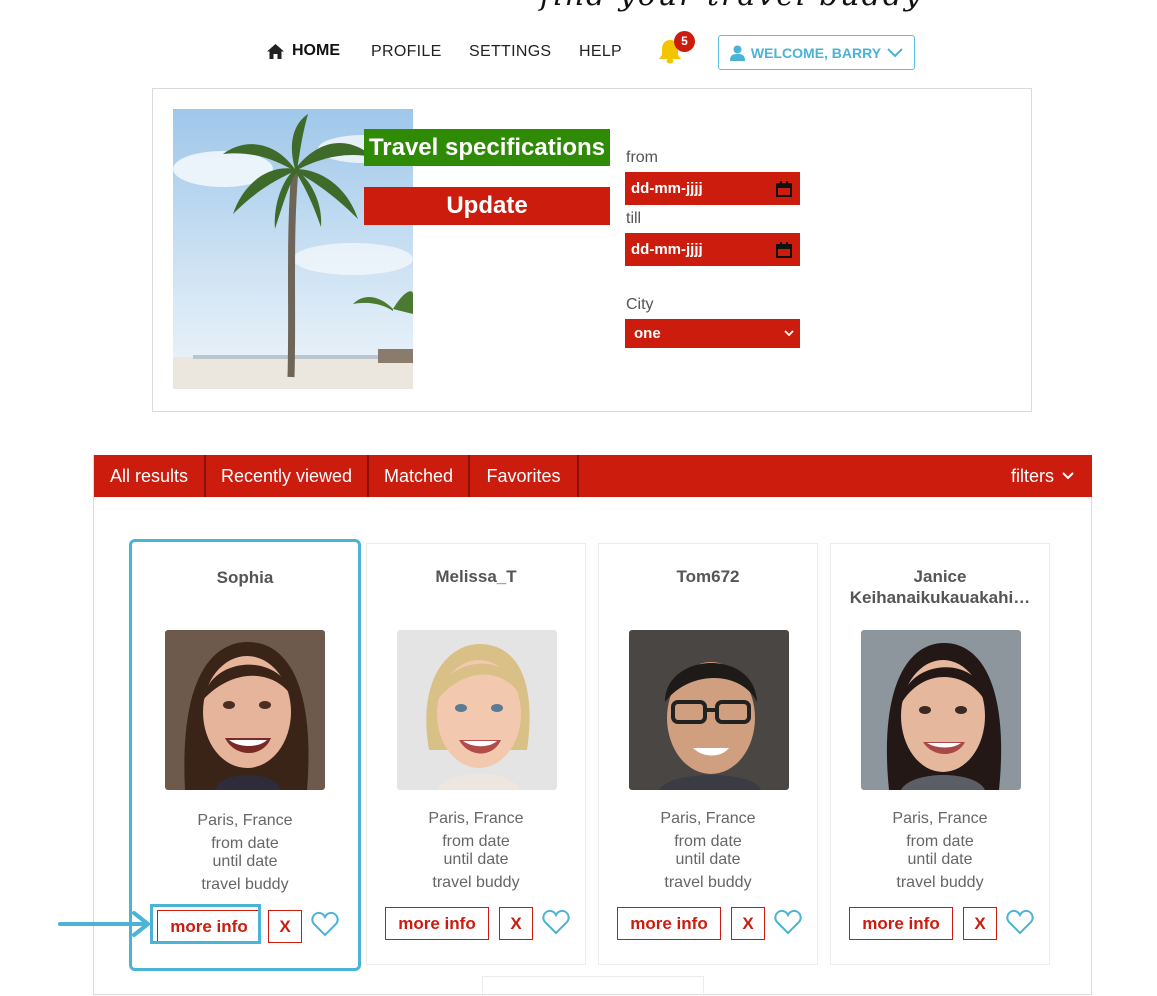  Describe the element at coordinates (634, 218) in the screenshot. I see `till-label: till` at that location.